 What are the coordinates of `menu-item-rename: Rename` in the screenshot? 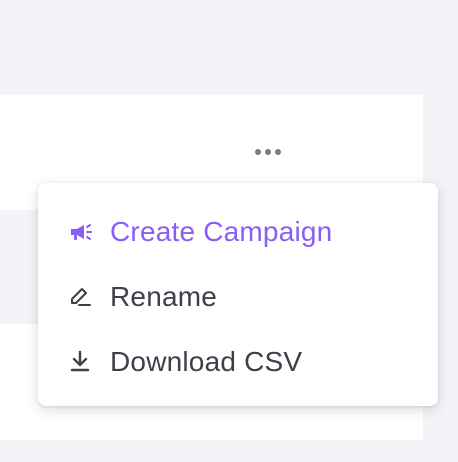 It's located at (238, 296).